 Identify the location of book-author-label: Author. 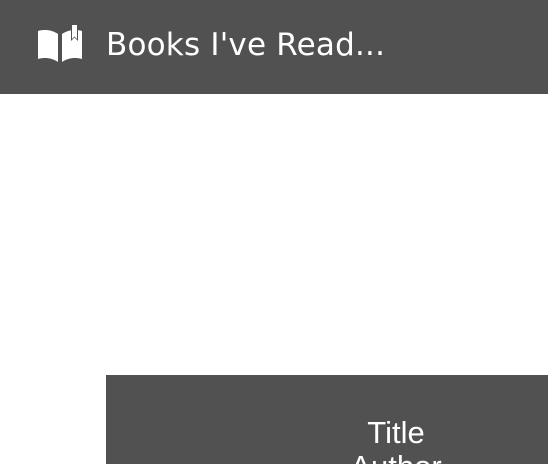
(327, 456).